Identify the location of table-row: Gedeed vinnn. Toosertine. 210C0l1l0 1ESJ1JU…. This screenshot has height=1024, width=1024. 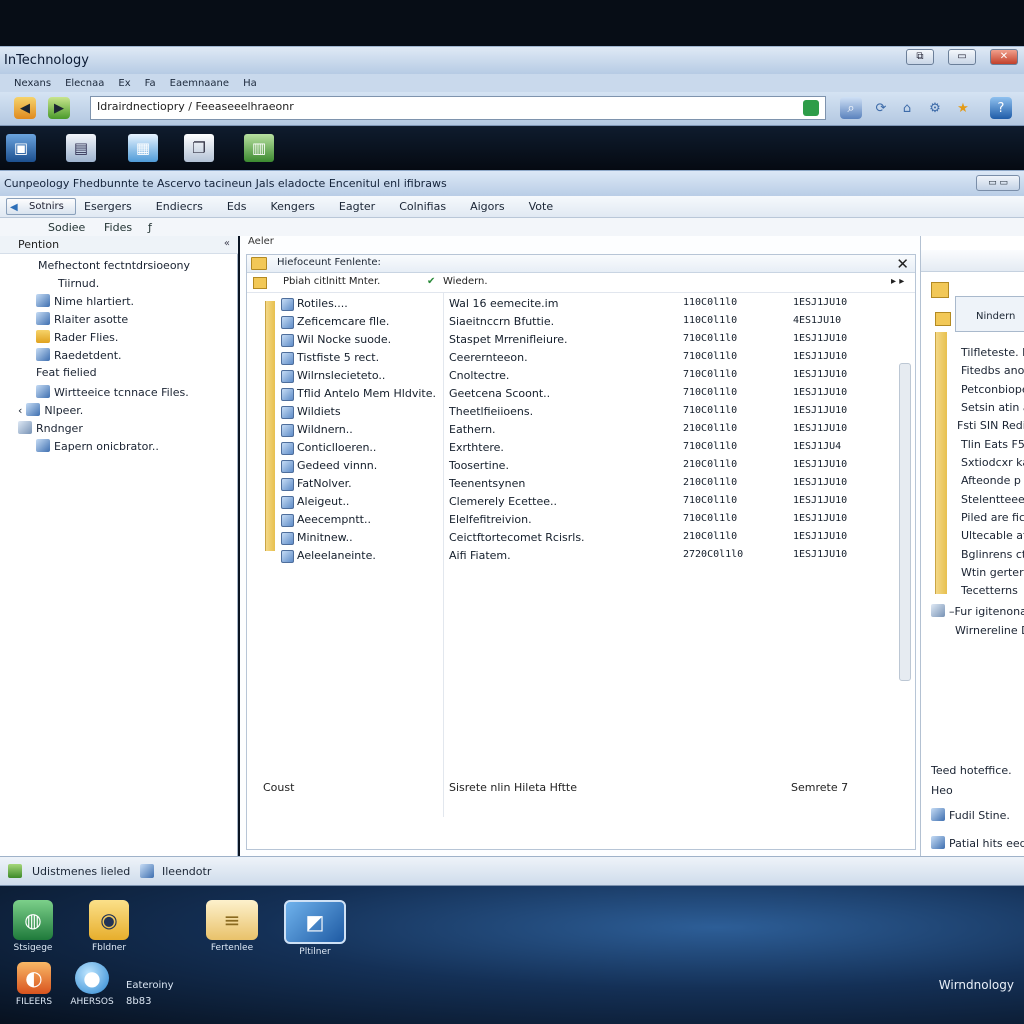
(577, 468).